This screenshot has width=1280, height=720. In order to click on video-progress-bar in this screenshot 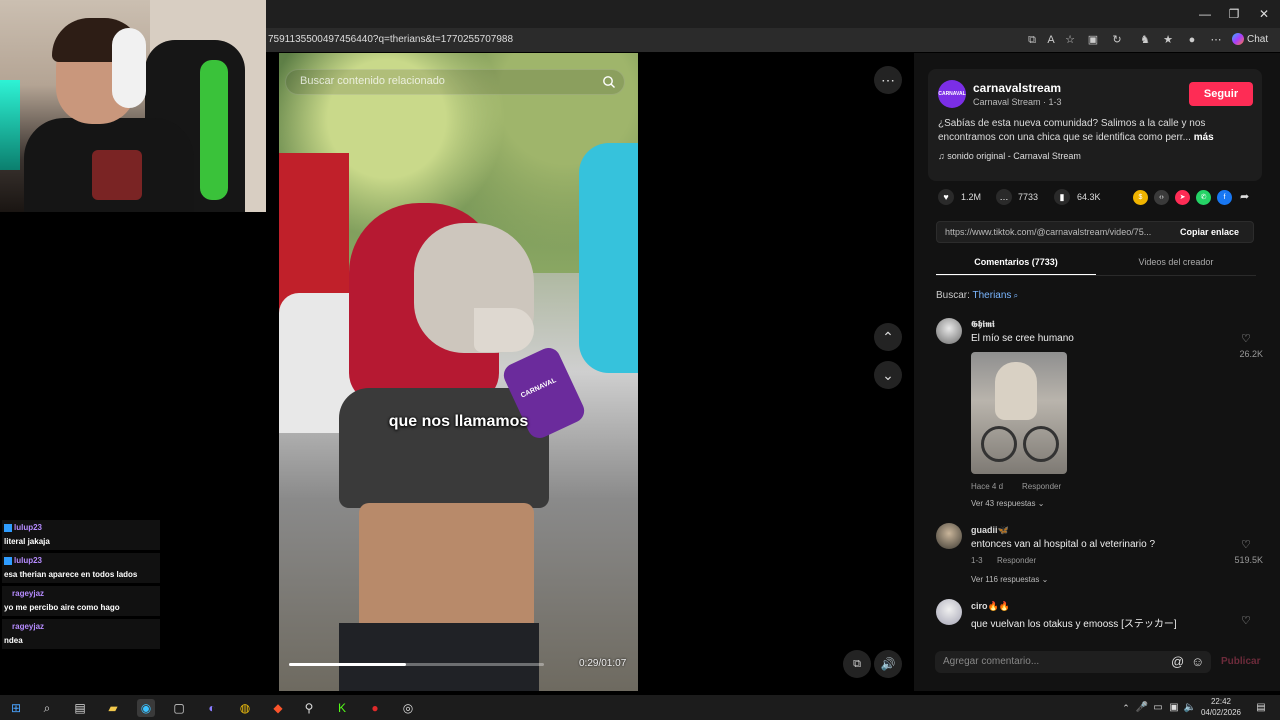, I will do `click(416, 664)`.